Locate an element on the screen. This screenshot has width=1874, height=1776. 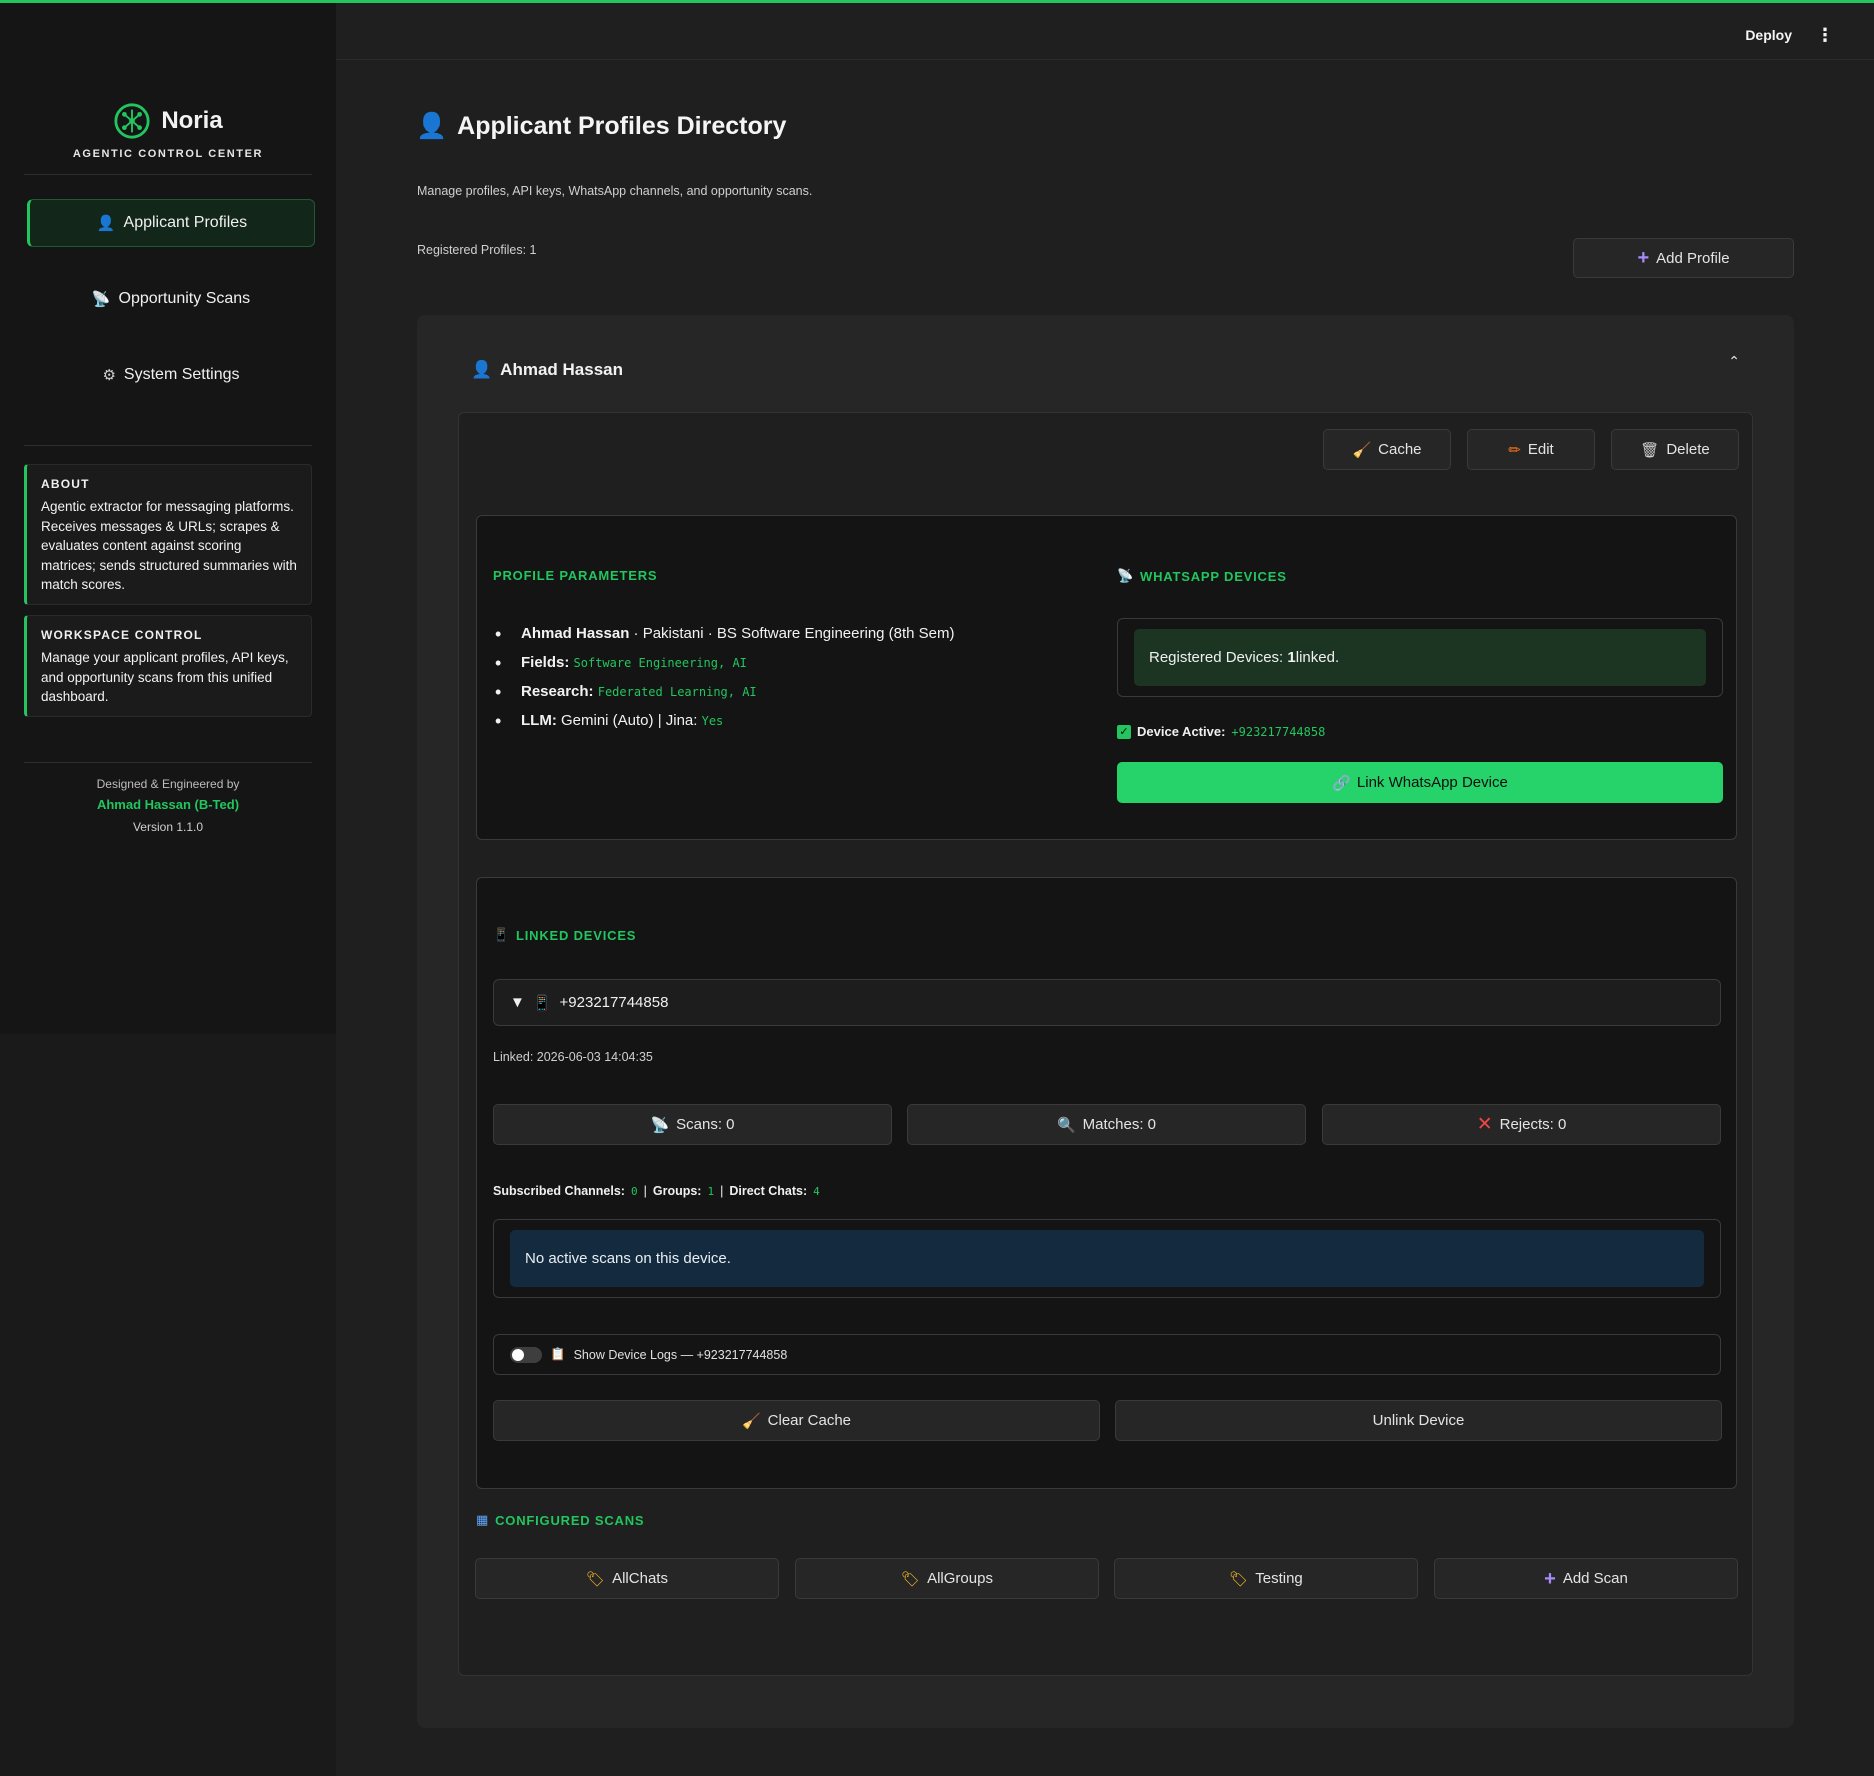
more-menu-icon: ⋮ is located at coordinates (1825, 35).